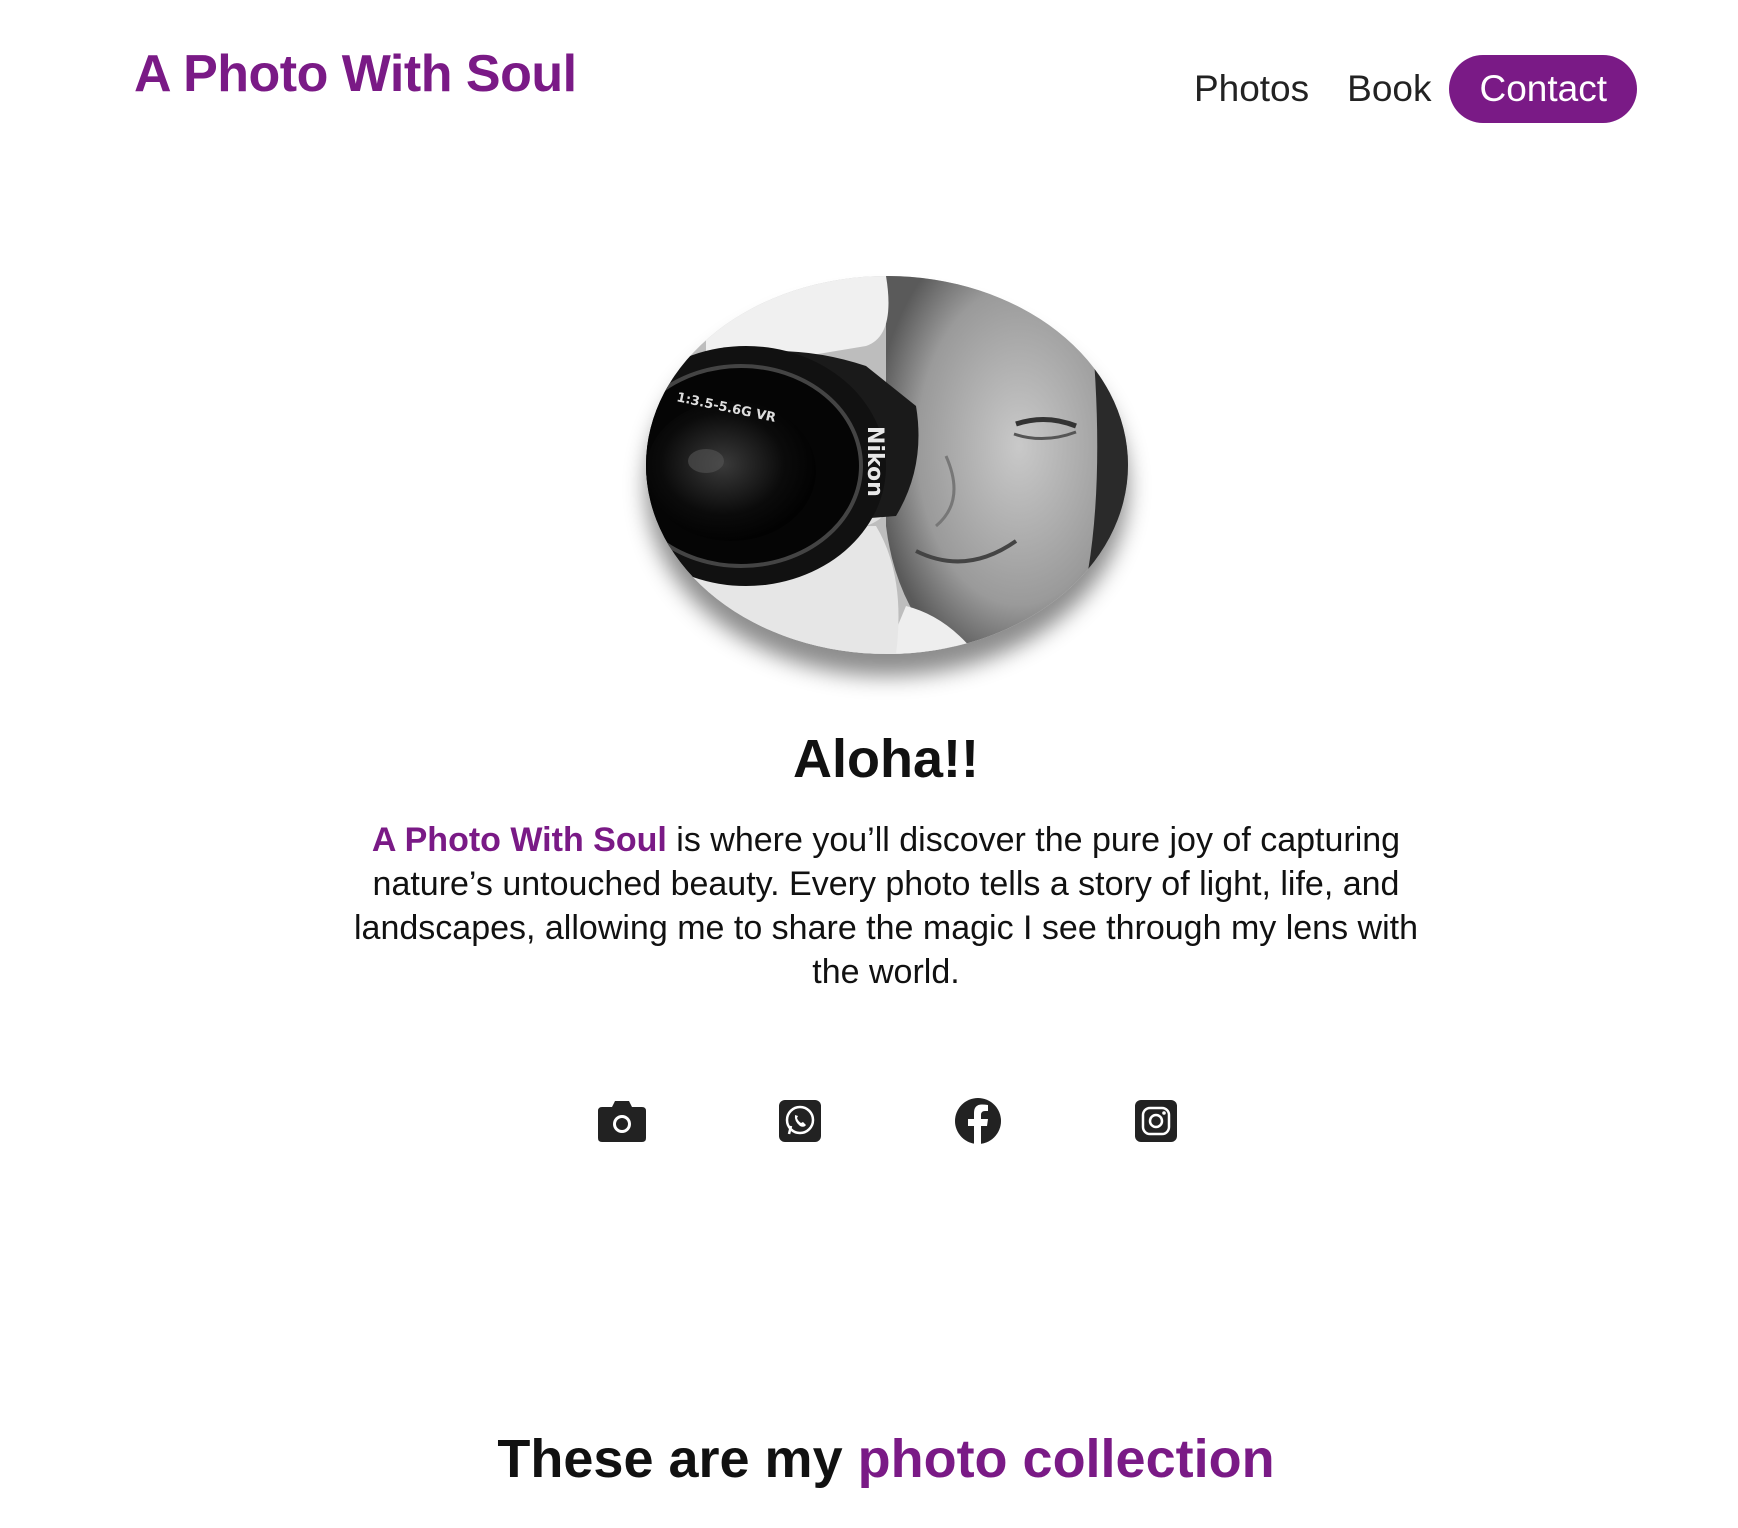  What do you see at coordinates (1066, 1459) in the screenshot?
I see `collection-title-accent: photo collection` at bounding box center [1066, 1459].